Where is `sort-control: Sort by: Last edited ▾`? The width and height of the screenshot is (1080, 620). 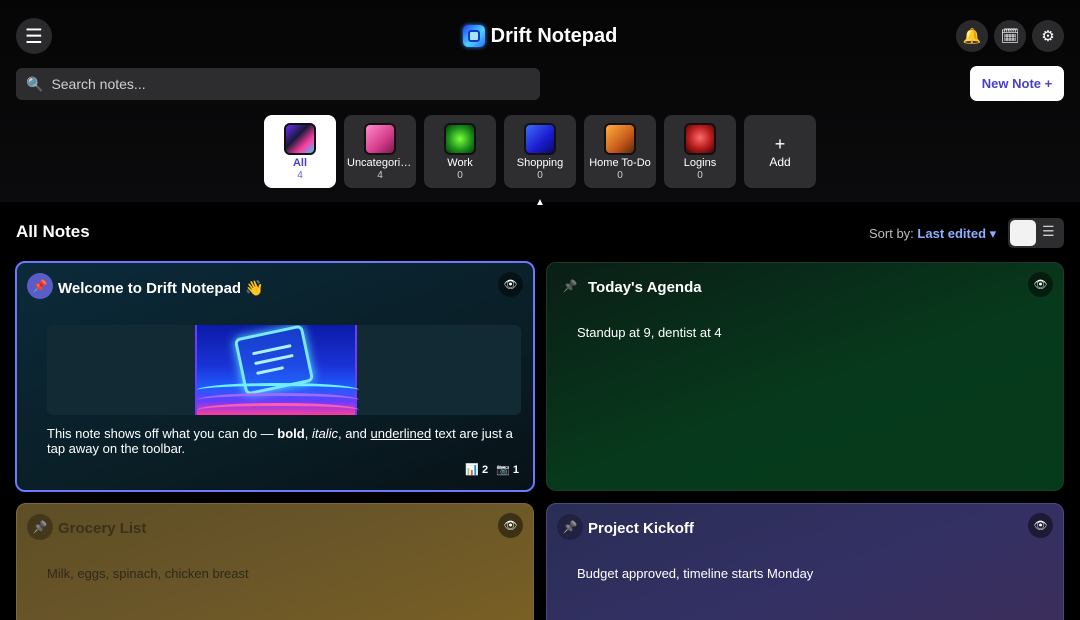
sort-control: Sort by: Last edited ▾ is located at coordinates (932, 234).